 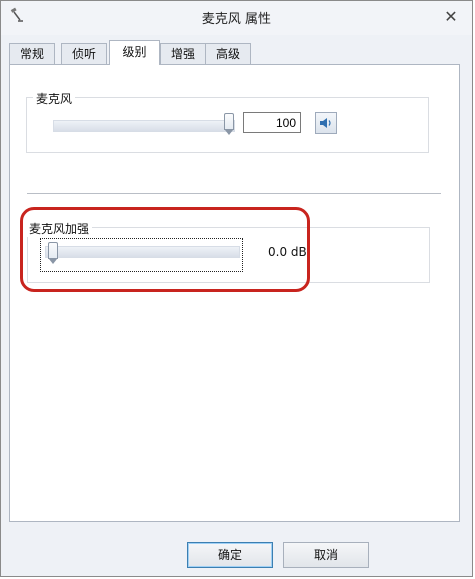 I want to click on tab-enhancements: 增强, so click(x=183, y=53).